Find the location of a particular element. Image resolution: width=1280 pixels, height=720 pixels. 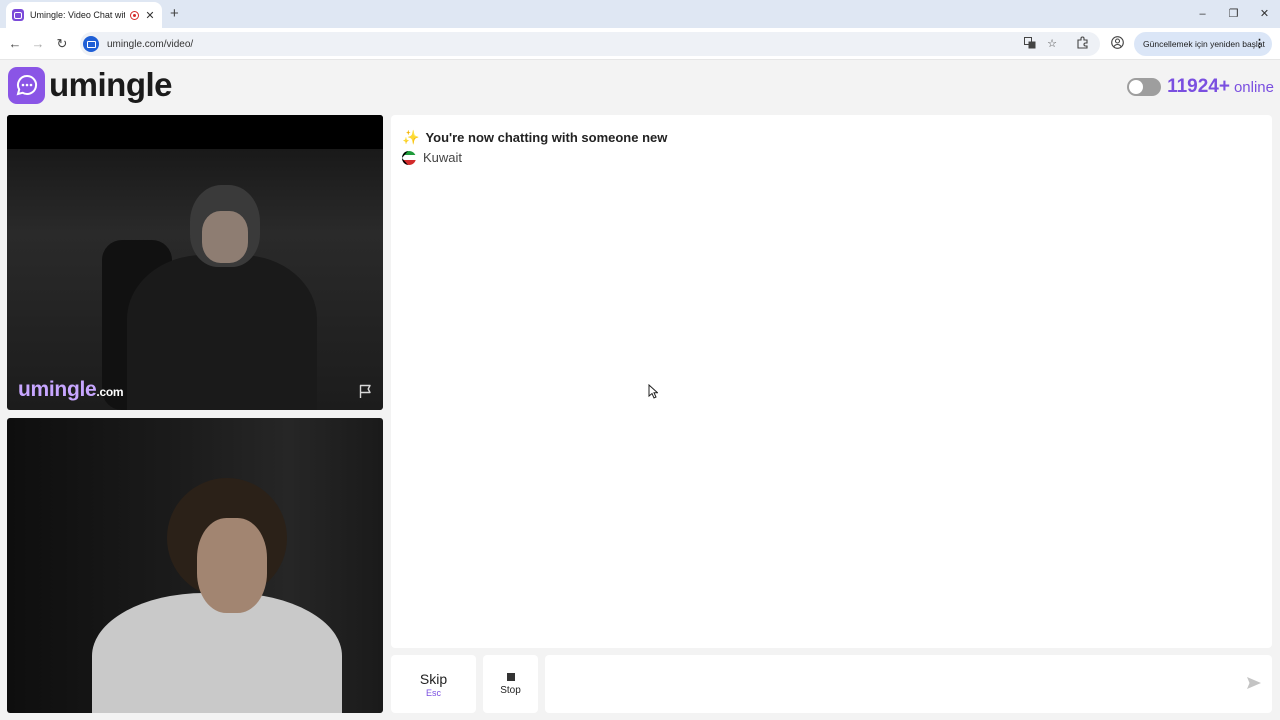

online-status: 11924+ online is located at coordinates (1200, 87).